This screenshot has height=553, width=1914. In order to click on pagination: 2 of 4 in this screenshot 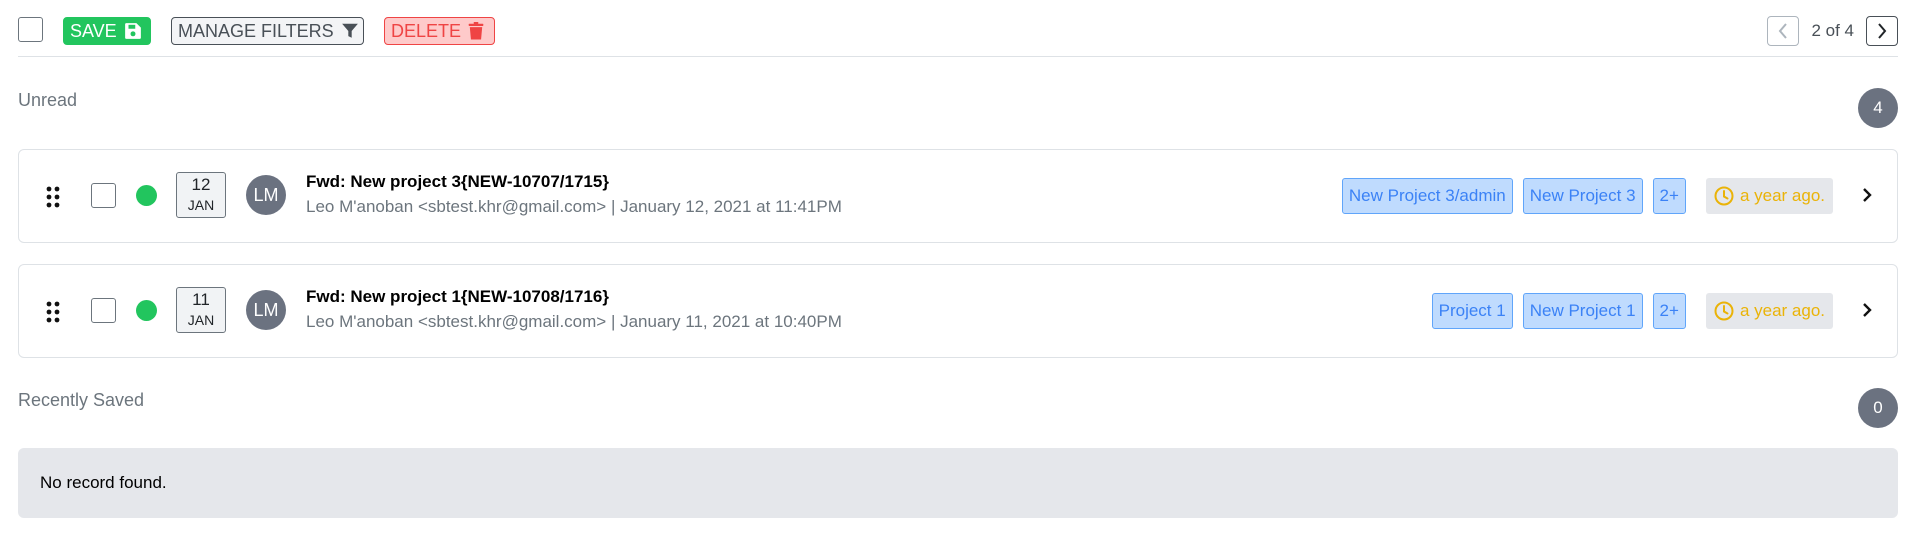, I will do `click(1832, 31)`.